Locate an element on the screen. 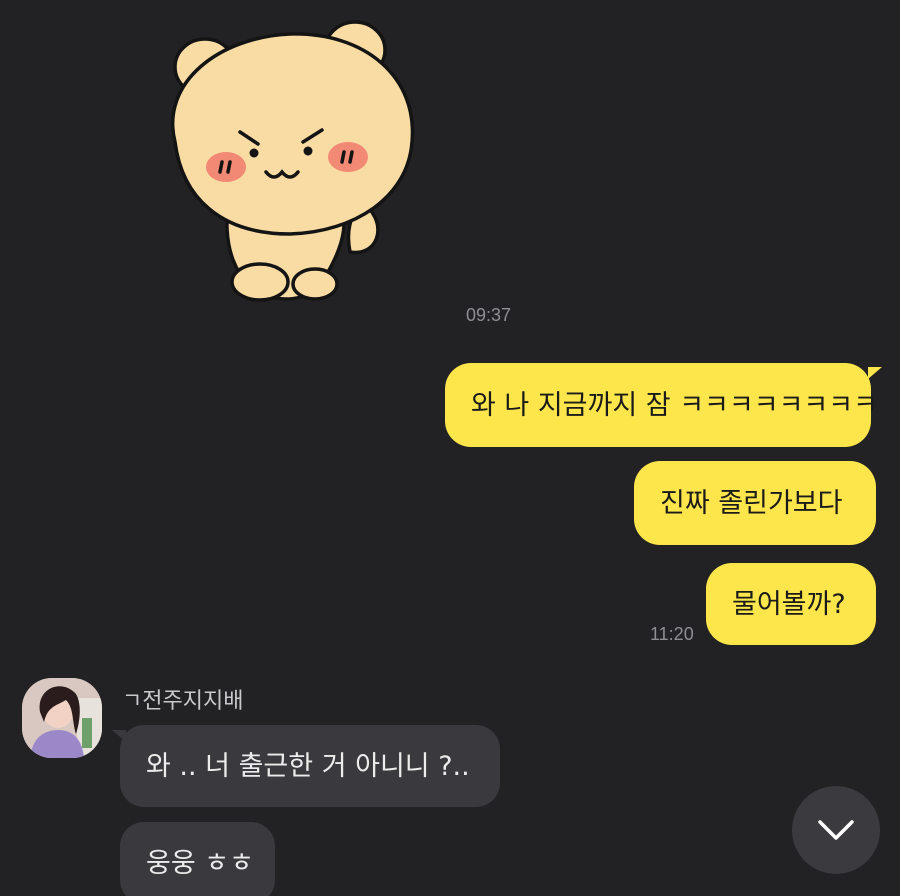  incoming-message: 웅웅 ㅎㅎ is located at coordinates (197, 859).